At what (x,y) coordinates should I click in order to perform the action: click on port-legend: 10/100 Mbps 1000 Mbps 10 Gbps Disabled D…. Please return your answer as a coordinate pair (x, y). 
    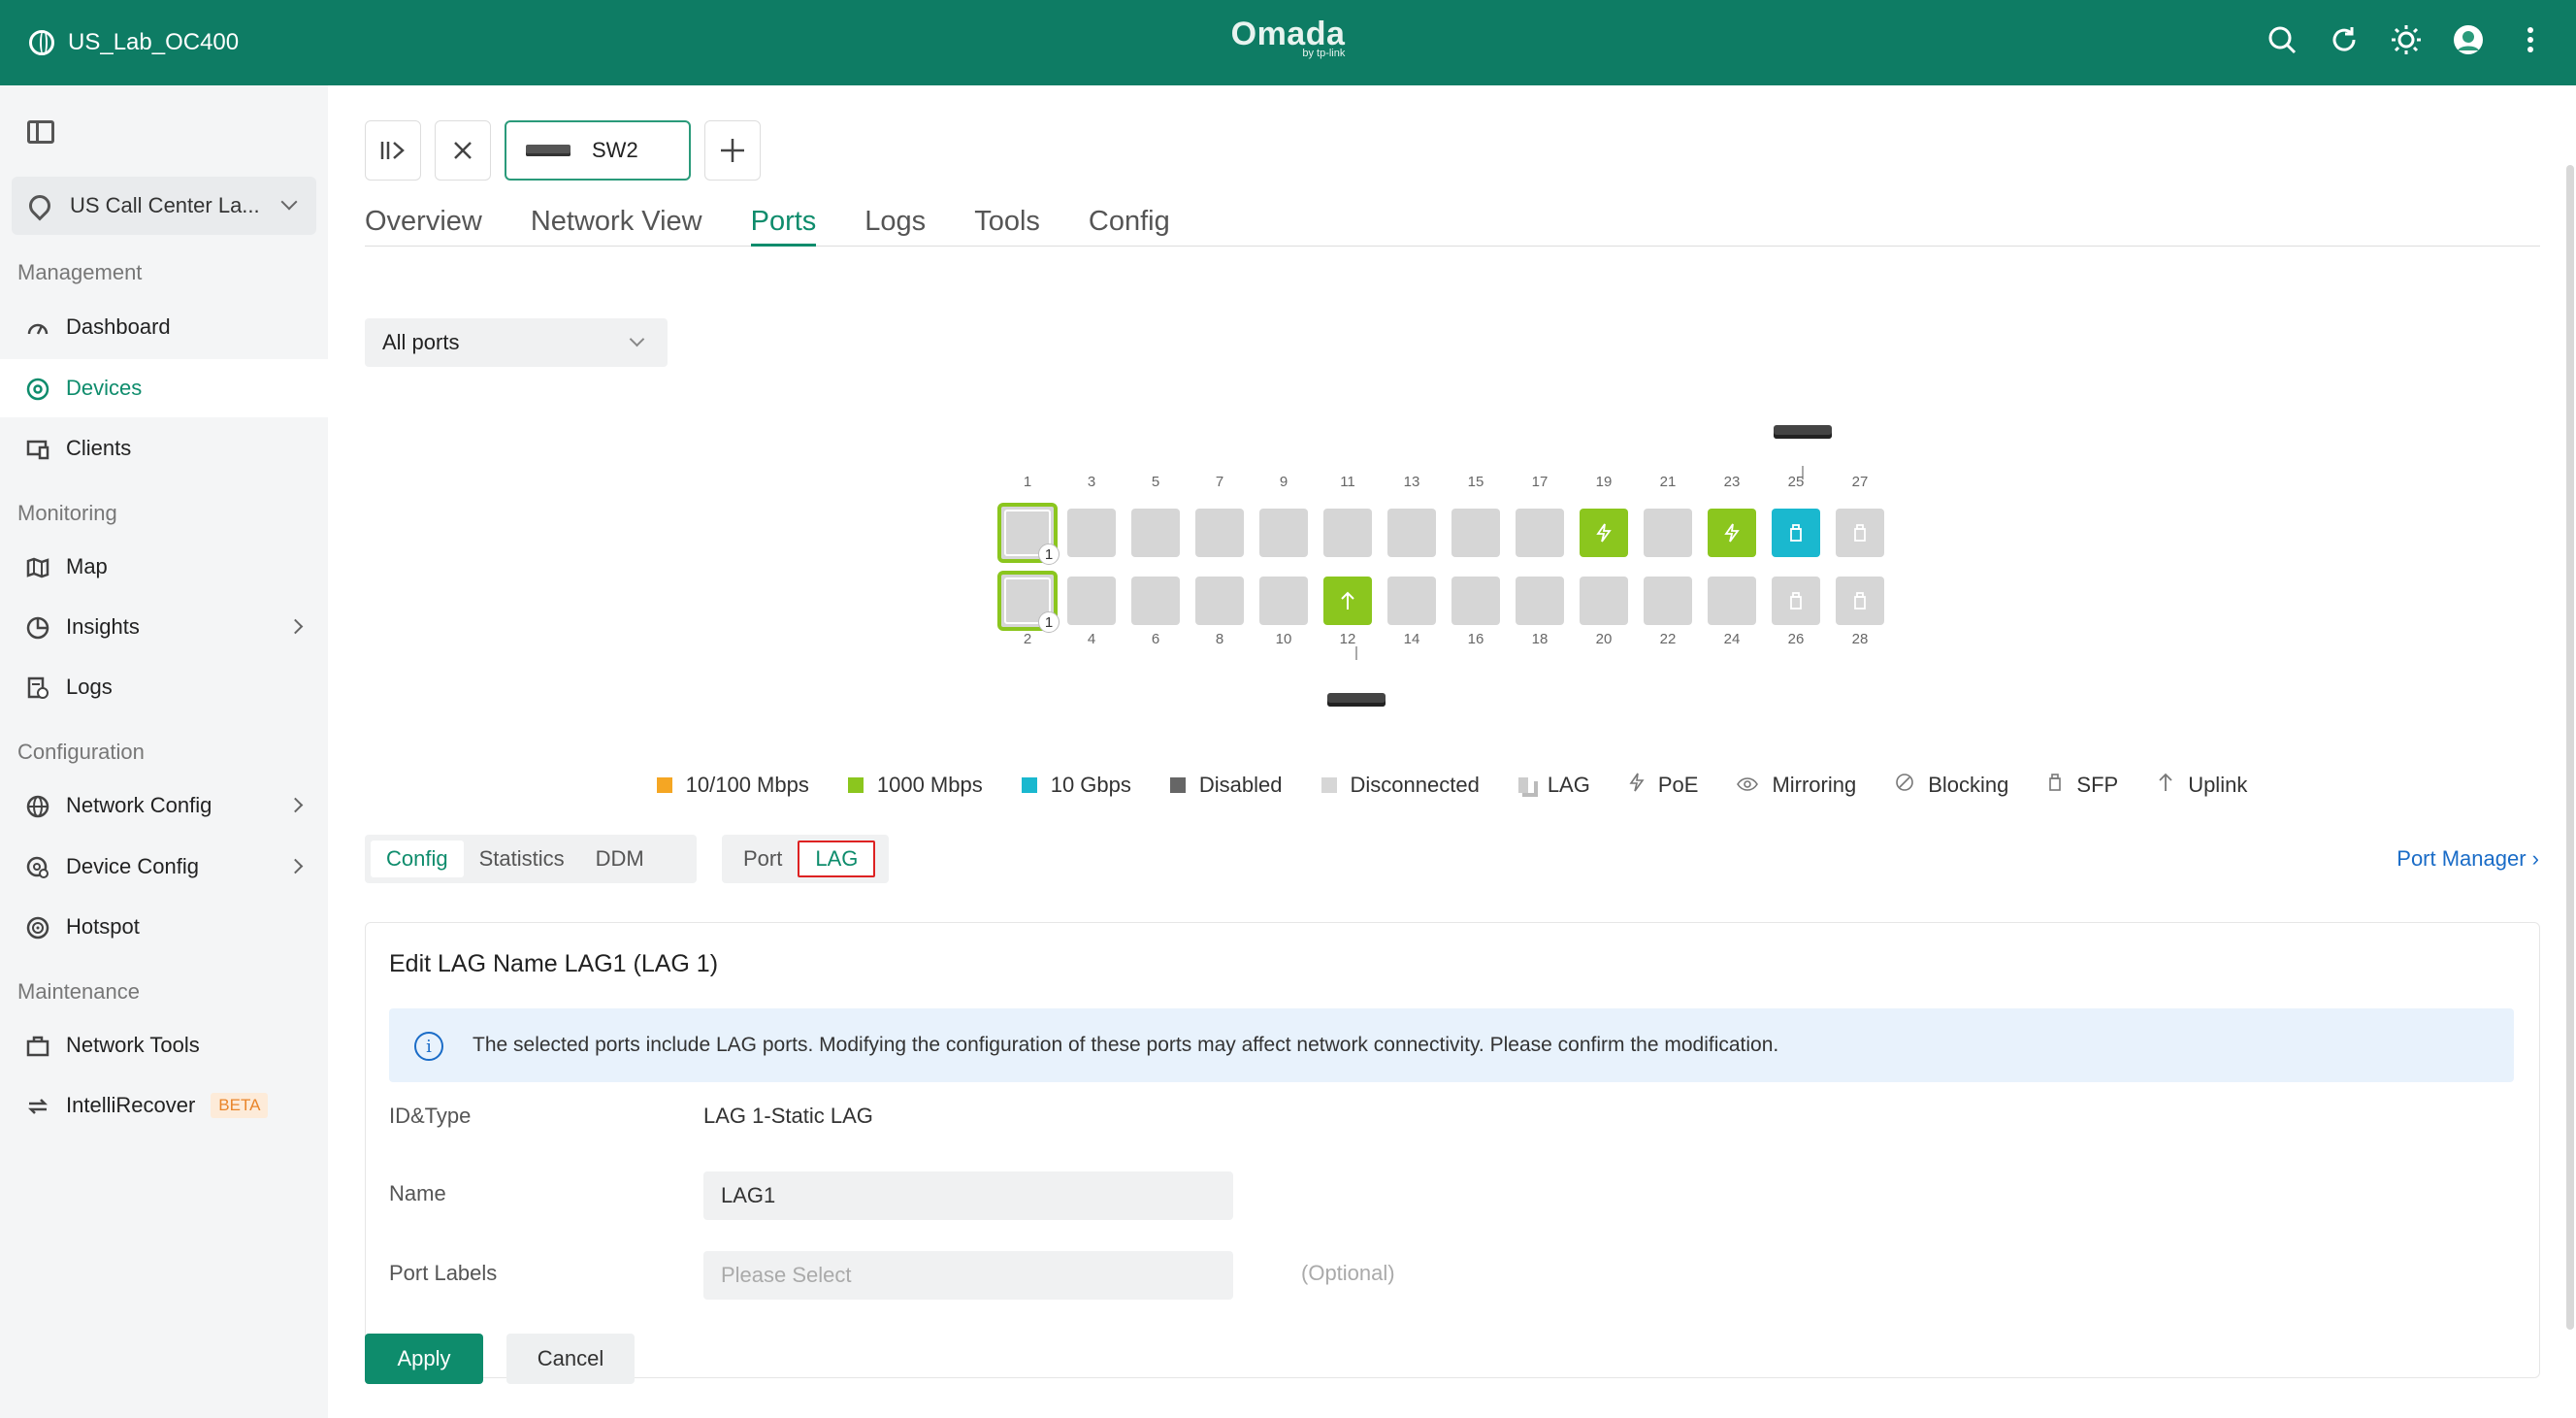
    Looking at the image, I should click on (1452, 786).